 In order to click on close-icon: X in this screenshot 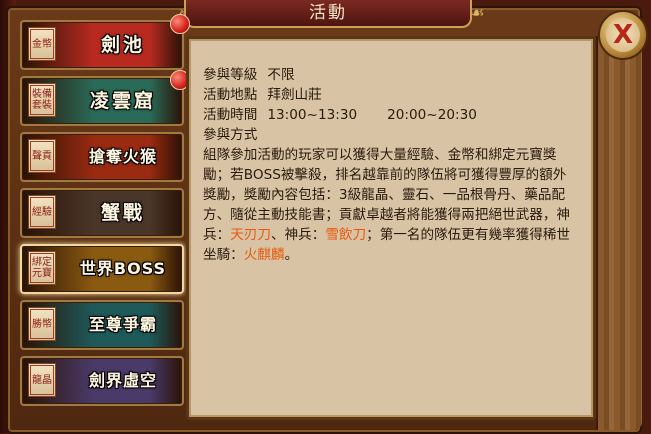, I will do `click(623, 35)`.